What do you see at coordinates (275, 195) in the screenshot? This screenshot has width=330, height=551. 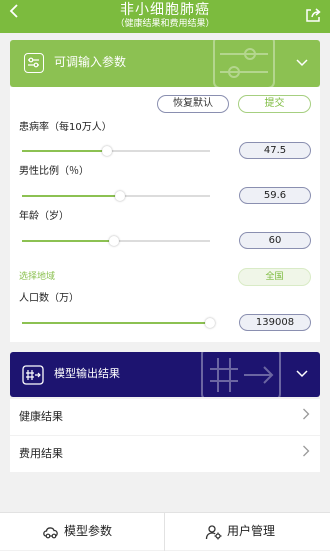 I see `male-ratio-value-field: 59.6` at bounding box center [275, 195].